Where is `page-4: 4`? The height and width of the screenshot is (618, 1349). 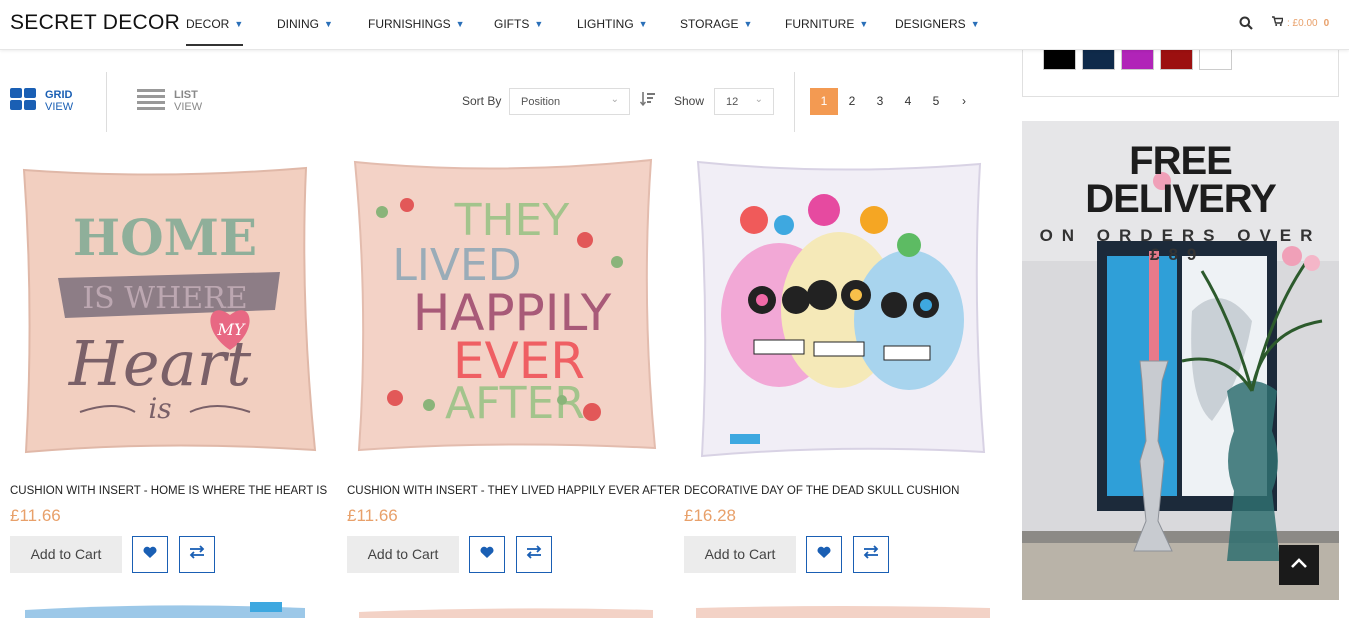
page-4: 4 is located at coordinates (908, 101).